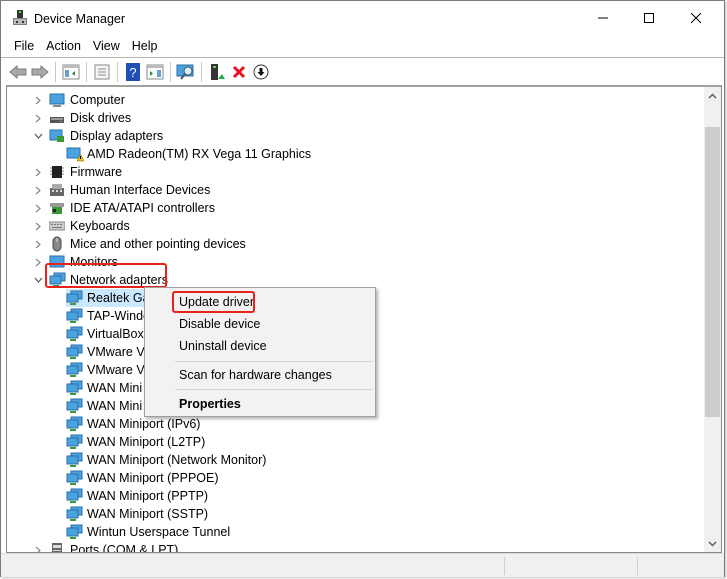 The width and height of the screenshot is (727, 579). Describe the element at coordinates (148, 496) in the screenshot. I see `tree-device-label: WAN Miniport (PPTP)` at that location.